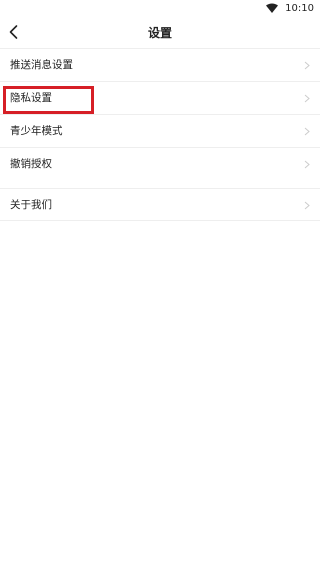 The width and height of the screenshot is (320, 568). I want to click on status-bar: 10:10, so click(160, 8).